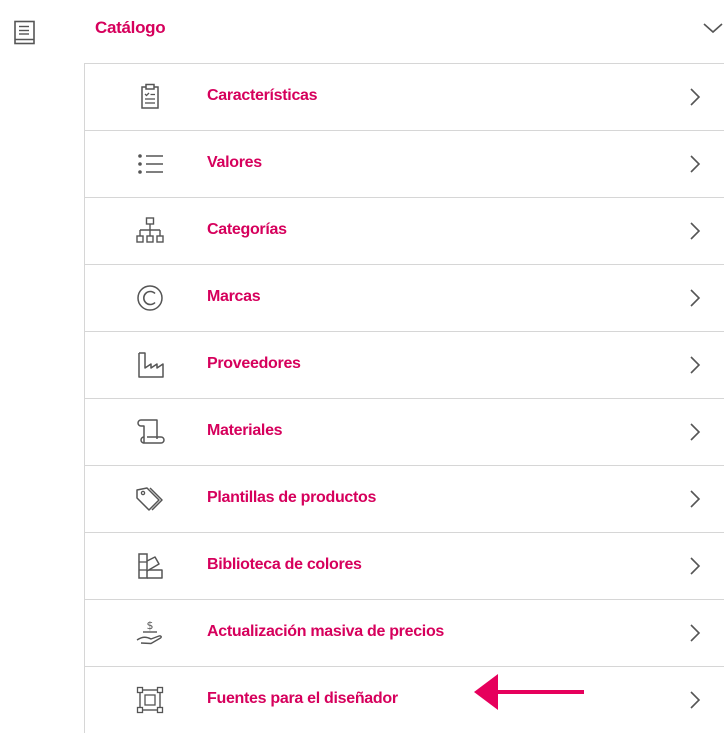 The height and width of the screenshot is (733, 724). I want to click on designer-frame-icon, so click(150, 700).